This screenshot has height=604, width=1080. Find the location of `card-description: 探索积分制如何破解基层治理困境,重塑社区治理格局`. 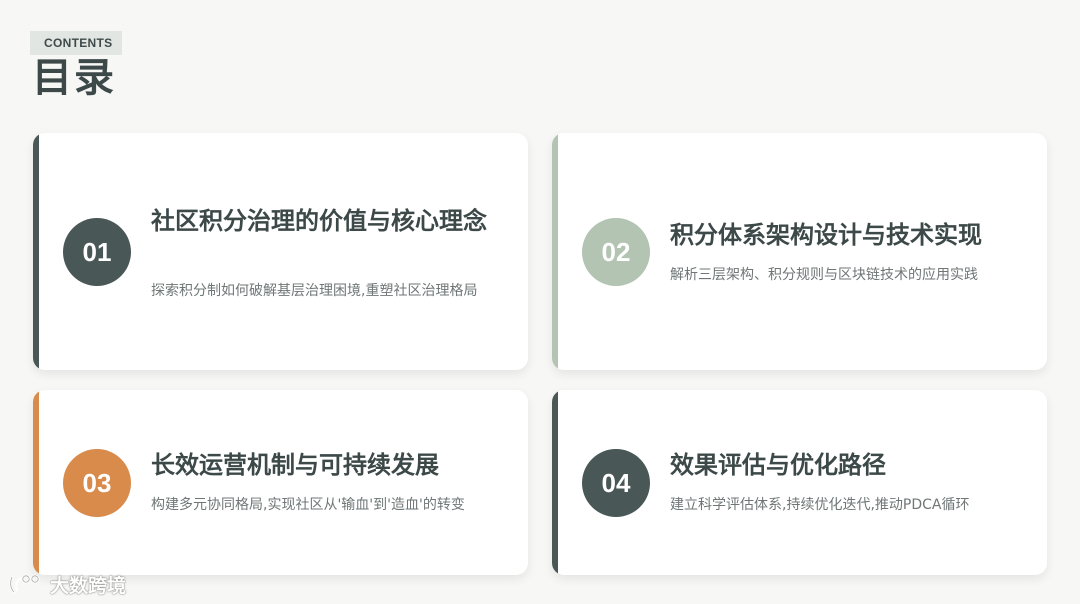

card-description: 探索积分制如何破解基层治理困境,重塑社区治理格局 is located at coordinates (314, 291).